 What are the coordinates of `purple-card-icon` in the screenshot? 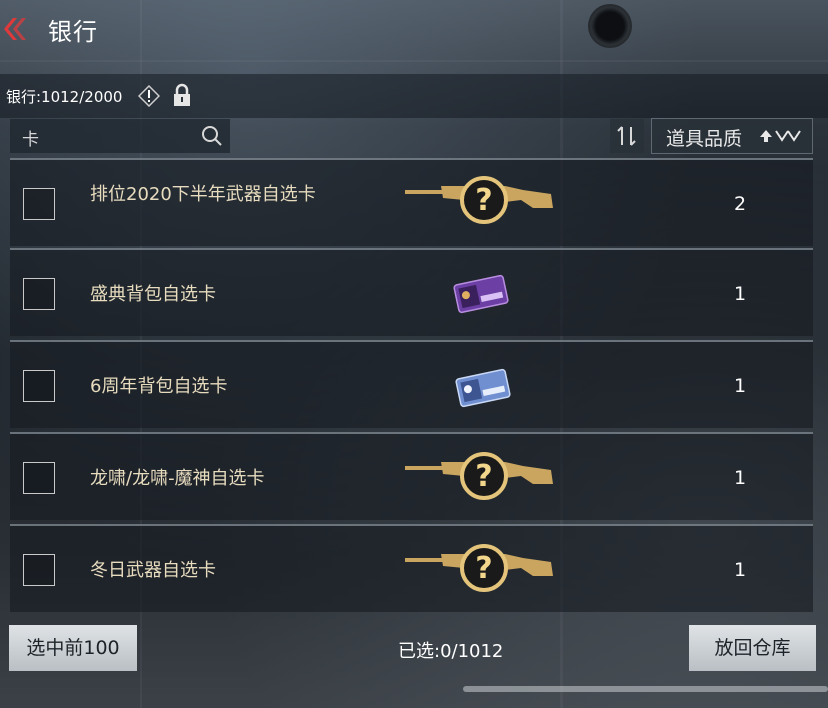 It's located at (481, 294).